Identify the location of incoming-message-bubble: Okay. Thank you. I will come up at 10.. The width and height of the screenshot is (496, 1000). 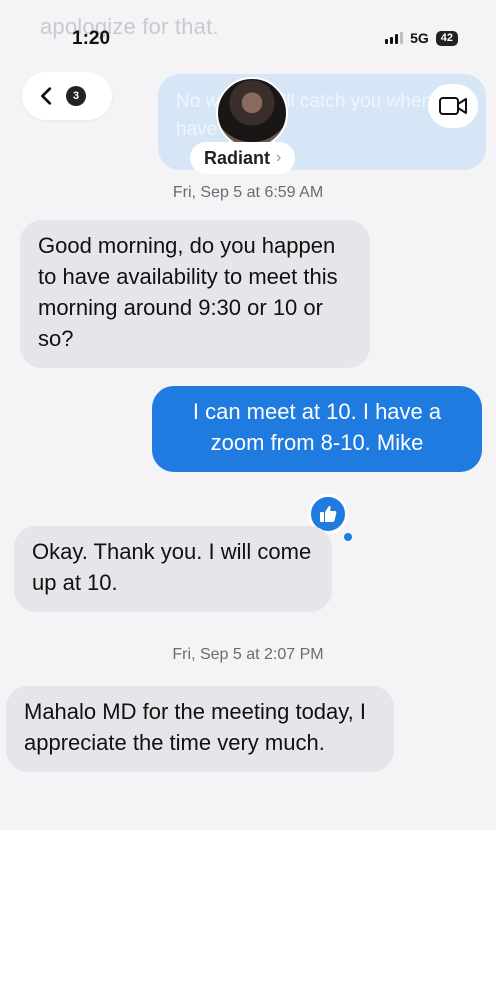
(173, 569).